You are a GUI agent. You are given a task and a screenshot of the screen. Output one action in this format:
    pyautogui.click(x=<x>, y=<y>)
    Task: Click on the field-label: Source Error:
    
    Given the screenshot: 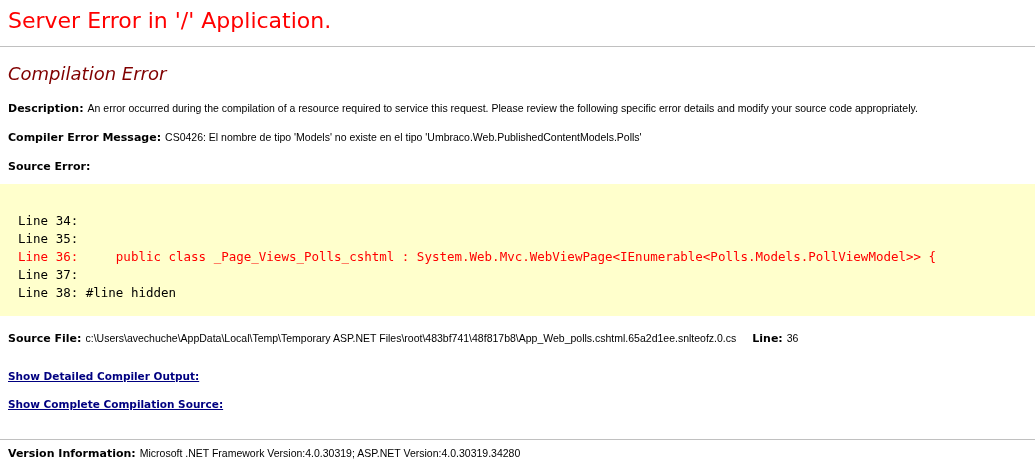 What is the action you would take?
    pyautogui.click(x=49, y=166)
    